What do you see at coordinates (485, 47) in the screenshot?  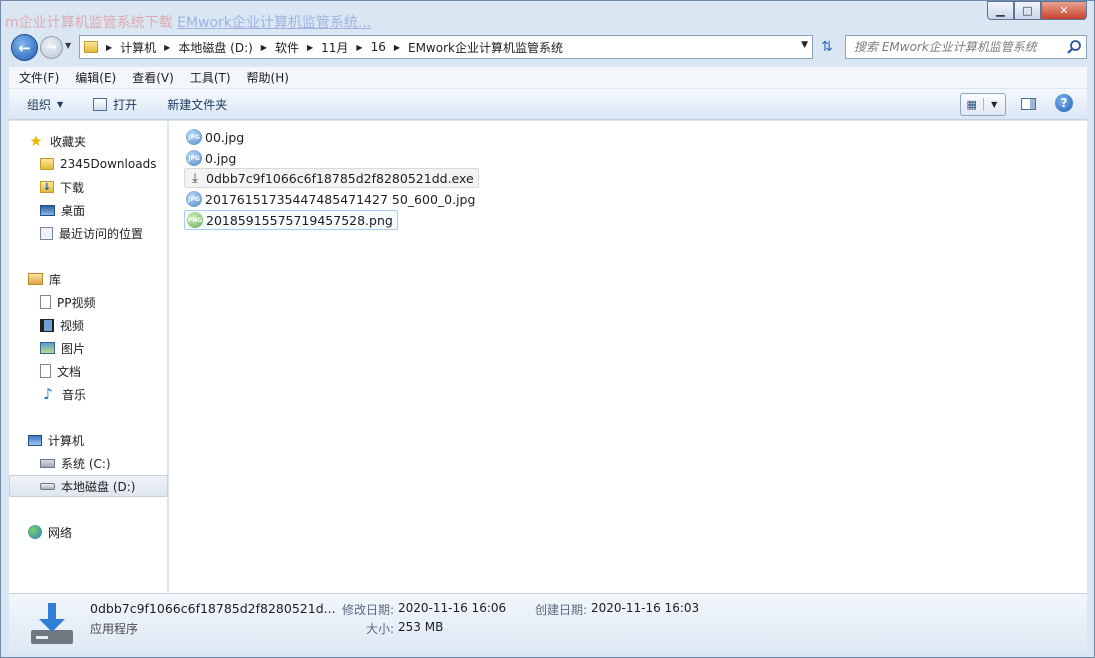 I see `breadcrumb-item-current: EMwork企业计算机监管系统` at bounding box center [485, 47].